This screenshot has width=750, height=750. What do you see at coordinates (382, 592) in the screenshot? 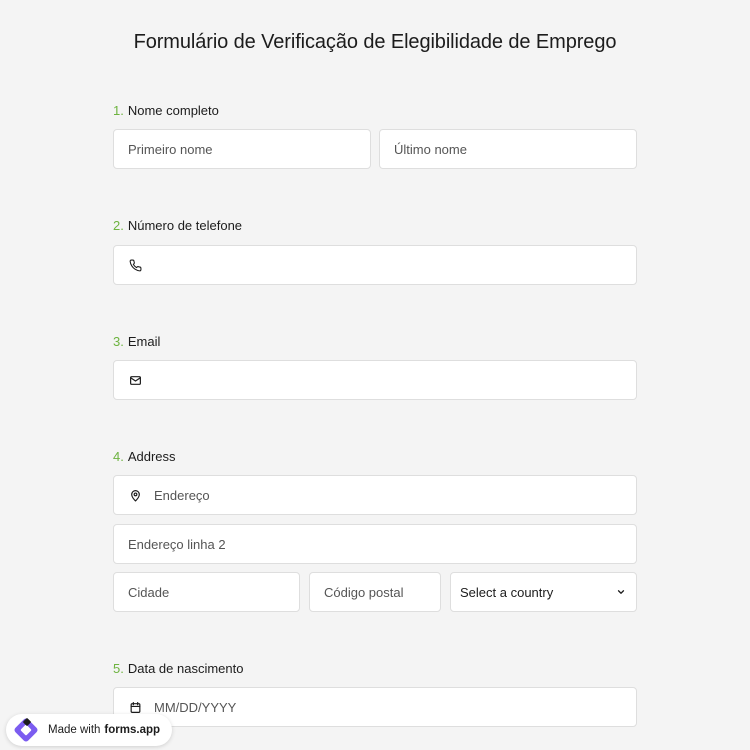
I see `postal-code-input` at bounding box center [382, 592].